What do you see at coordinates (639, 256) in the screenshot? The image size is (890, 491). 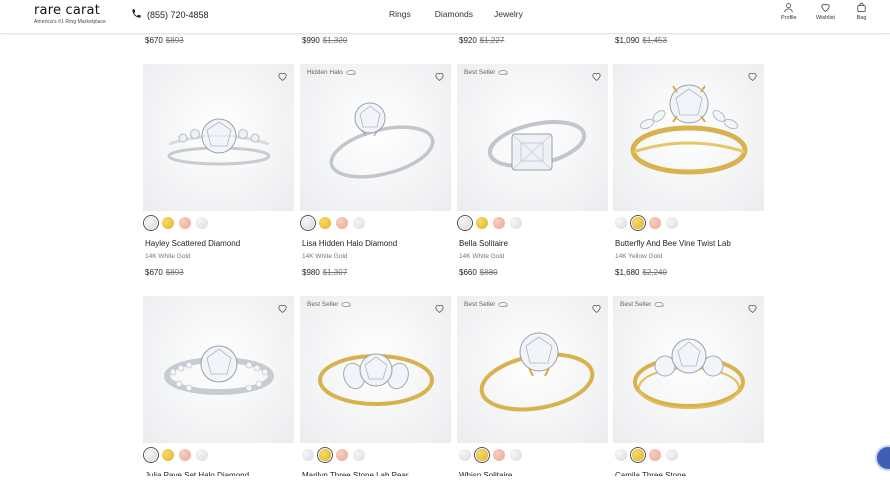 I see `product-metal: 14K Yellow Gold` at bounding box center [639, 256].